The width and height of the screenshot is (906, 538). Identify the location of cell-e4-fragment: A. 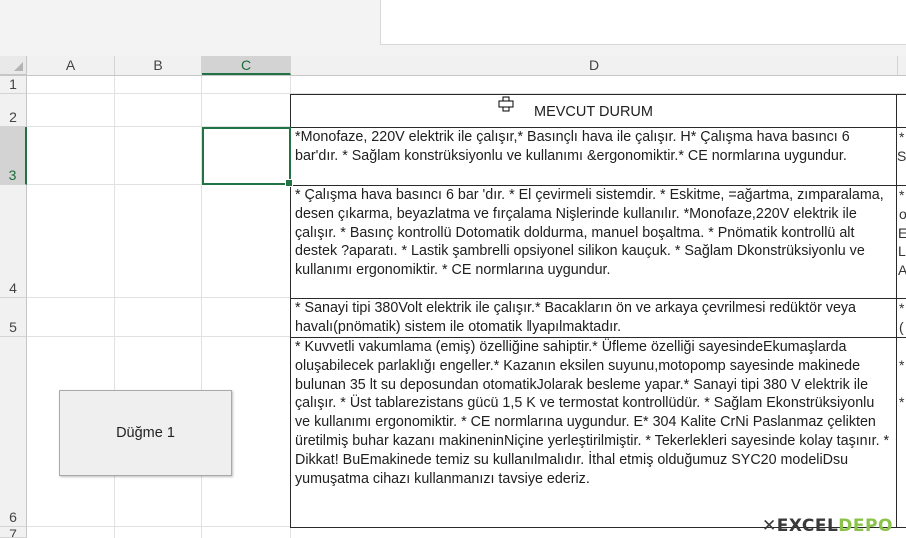
(901, 270).